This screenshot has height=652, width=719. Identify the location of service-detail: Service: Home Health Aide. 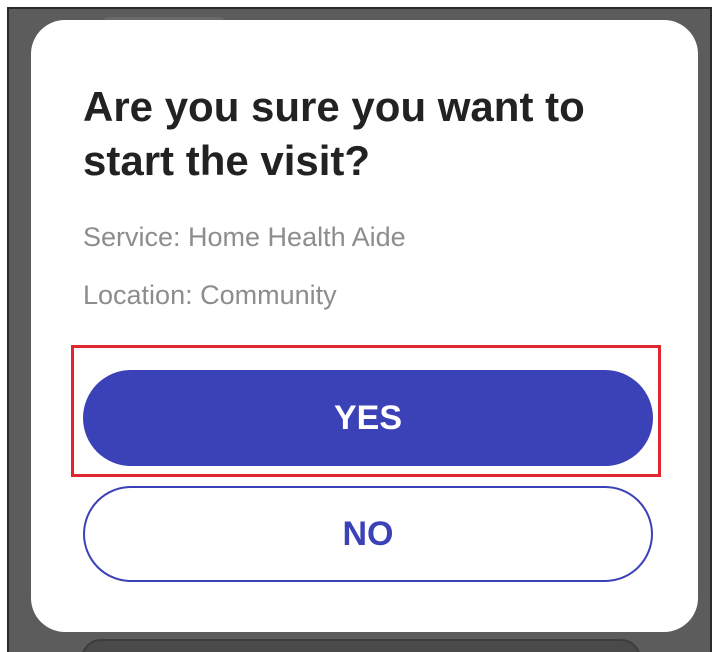
(244, 237).